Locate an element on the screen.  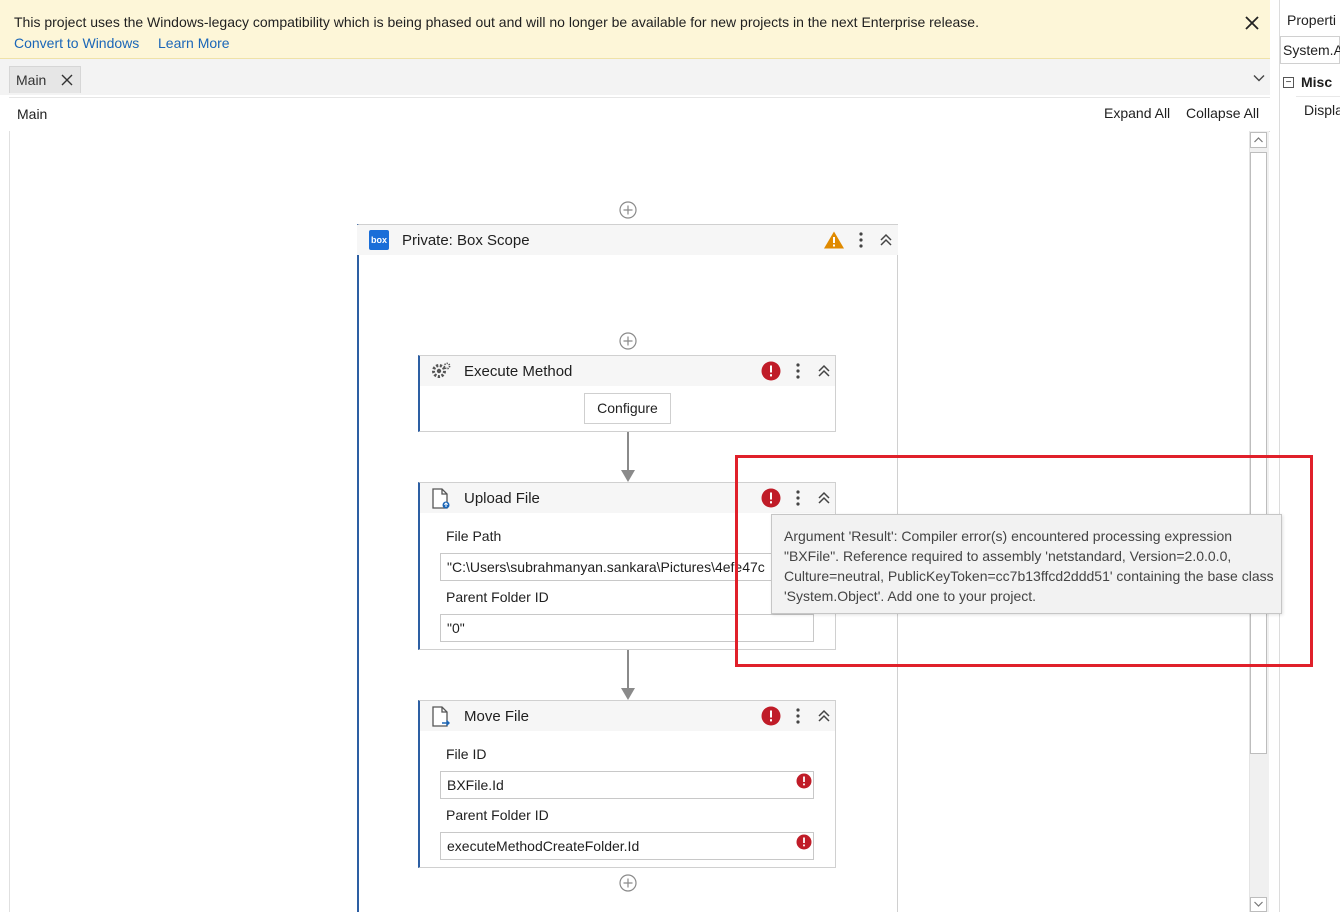
file-id-label: File ID is located at coordinates (466, 754).